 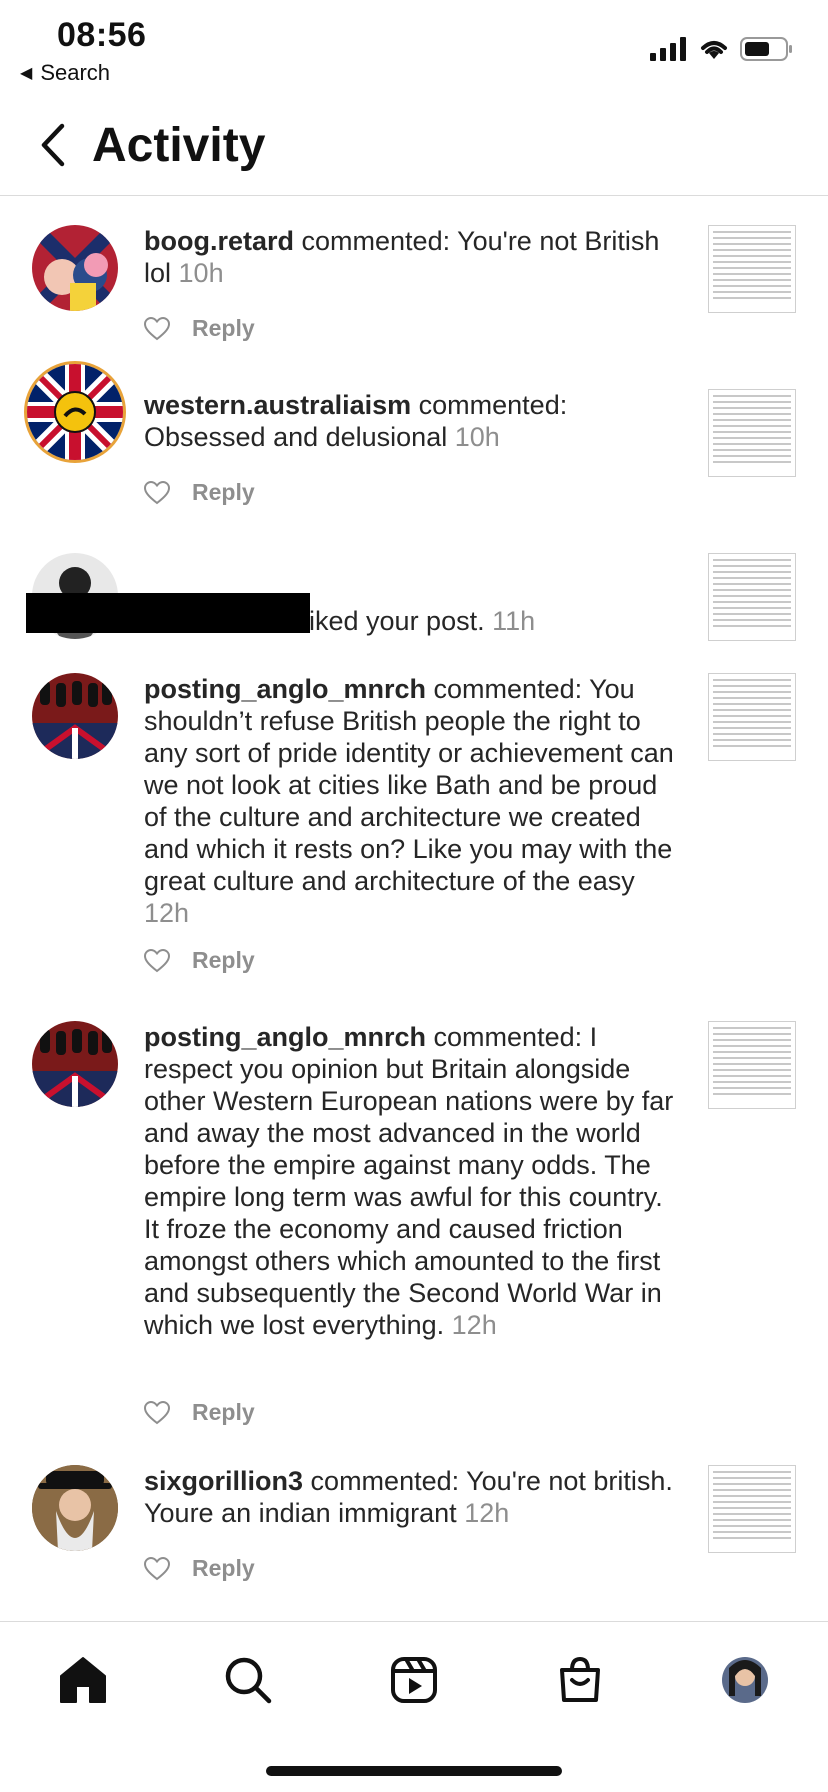 I want to click on back-app-label: Search, so click(x=75, y=72).